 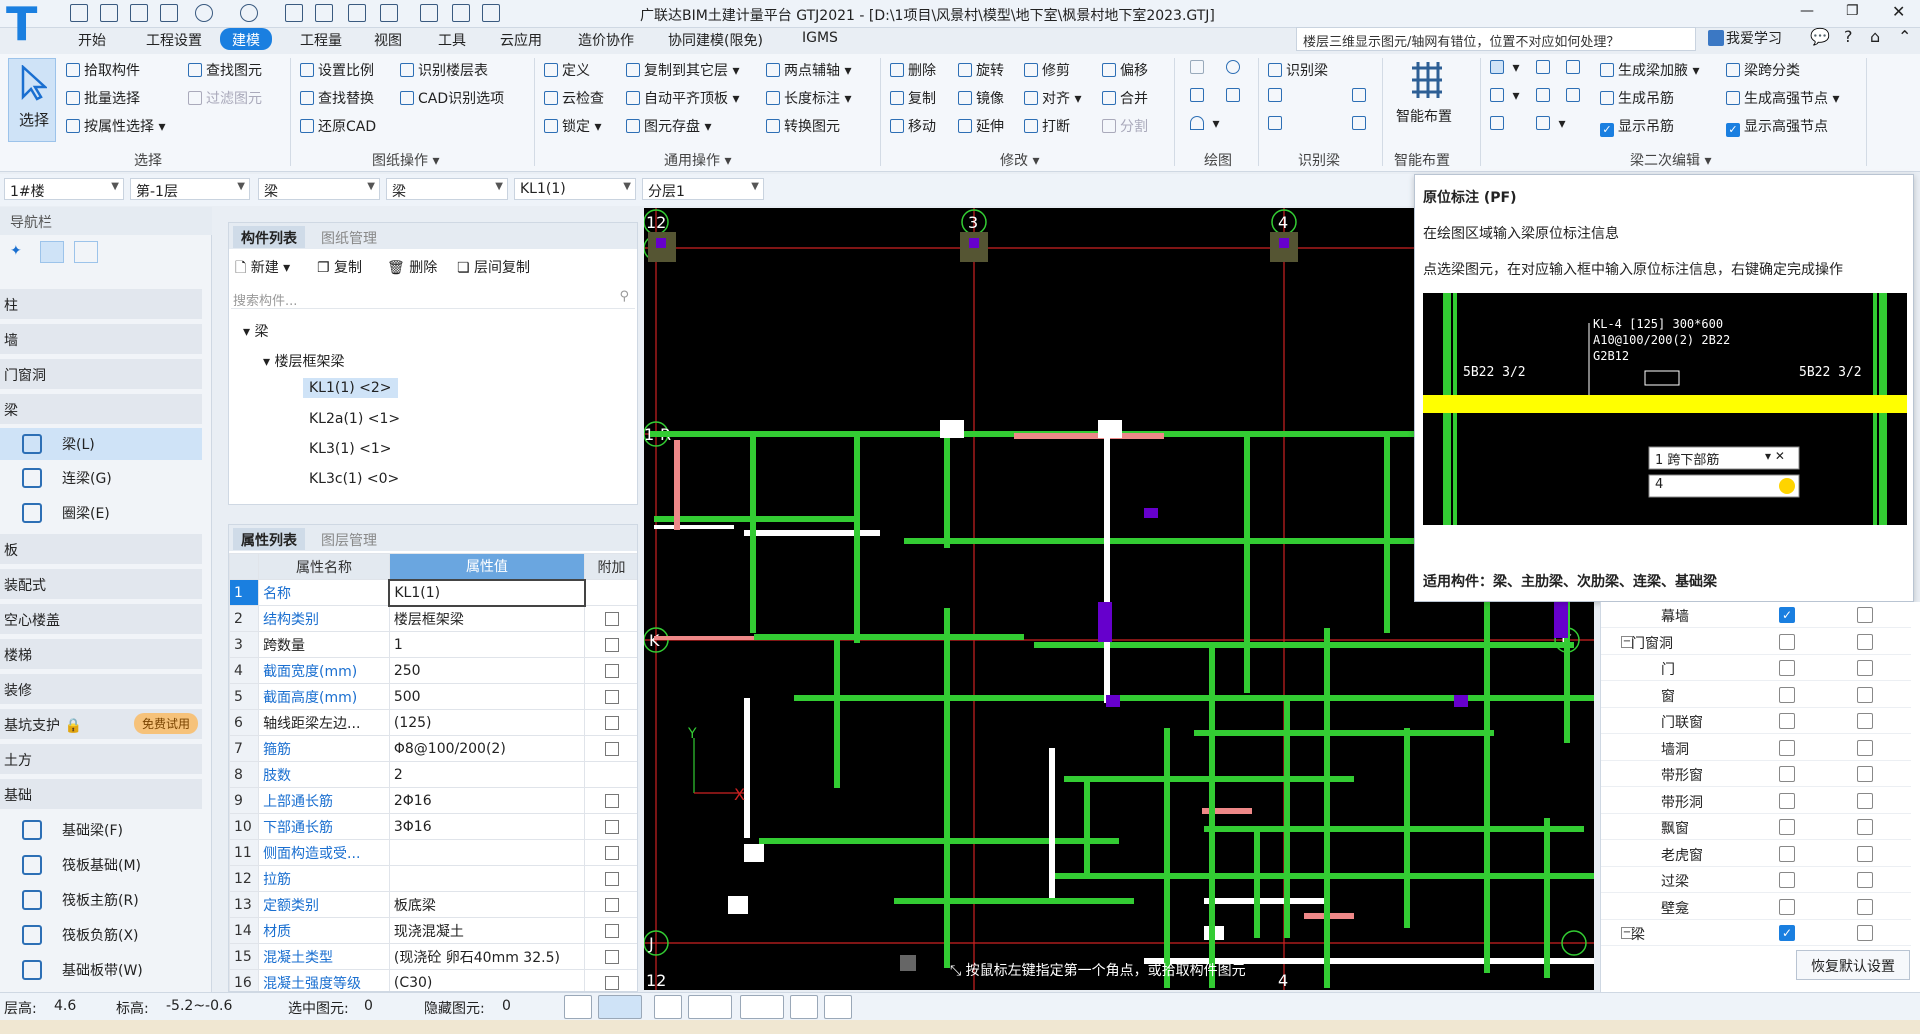 What do you see at coordinates (174, 39) in the screenshot?
I see `tab-project-settings: 工程设置` at bounding box center [174, 39].